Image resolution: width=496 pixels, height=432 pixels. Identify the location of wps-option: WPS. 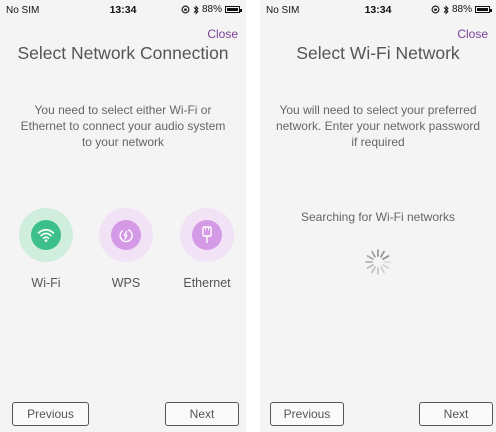
(126, 249).